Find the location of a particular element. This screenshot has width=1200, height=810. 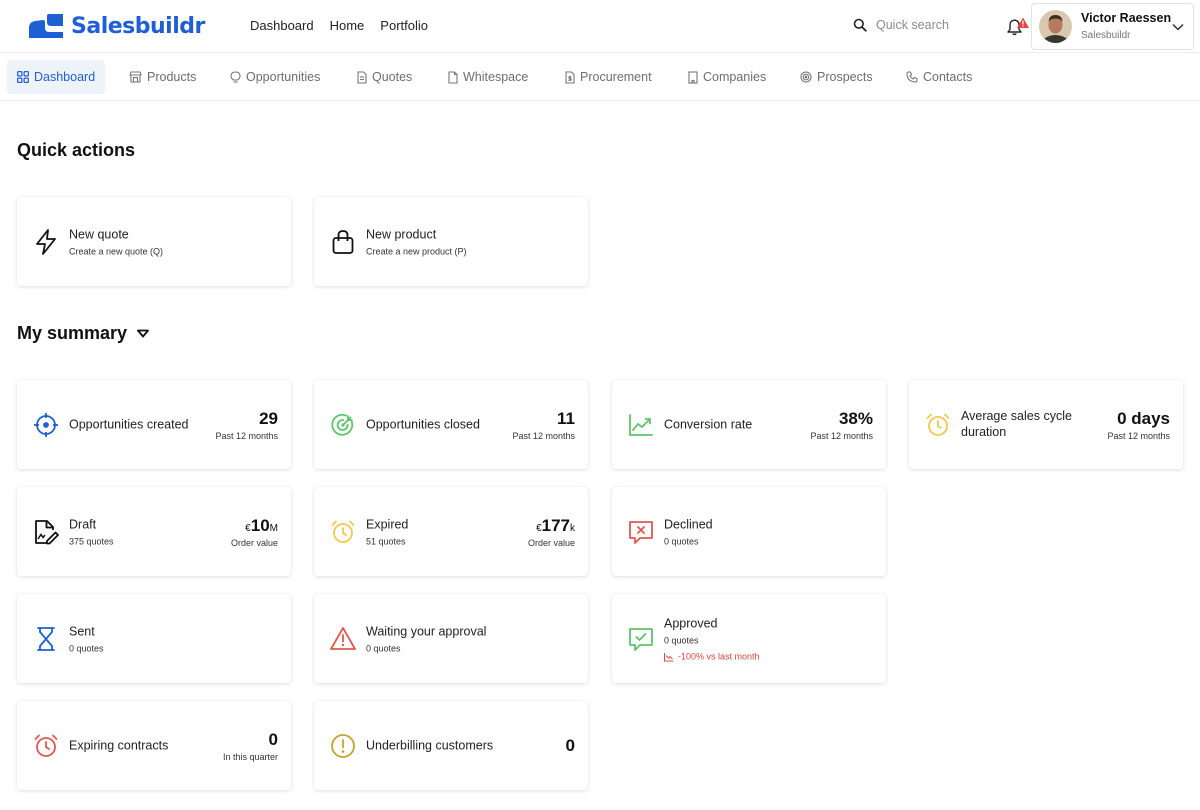

avatar is located at coordinates (1055, 26).